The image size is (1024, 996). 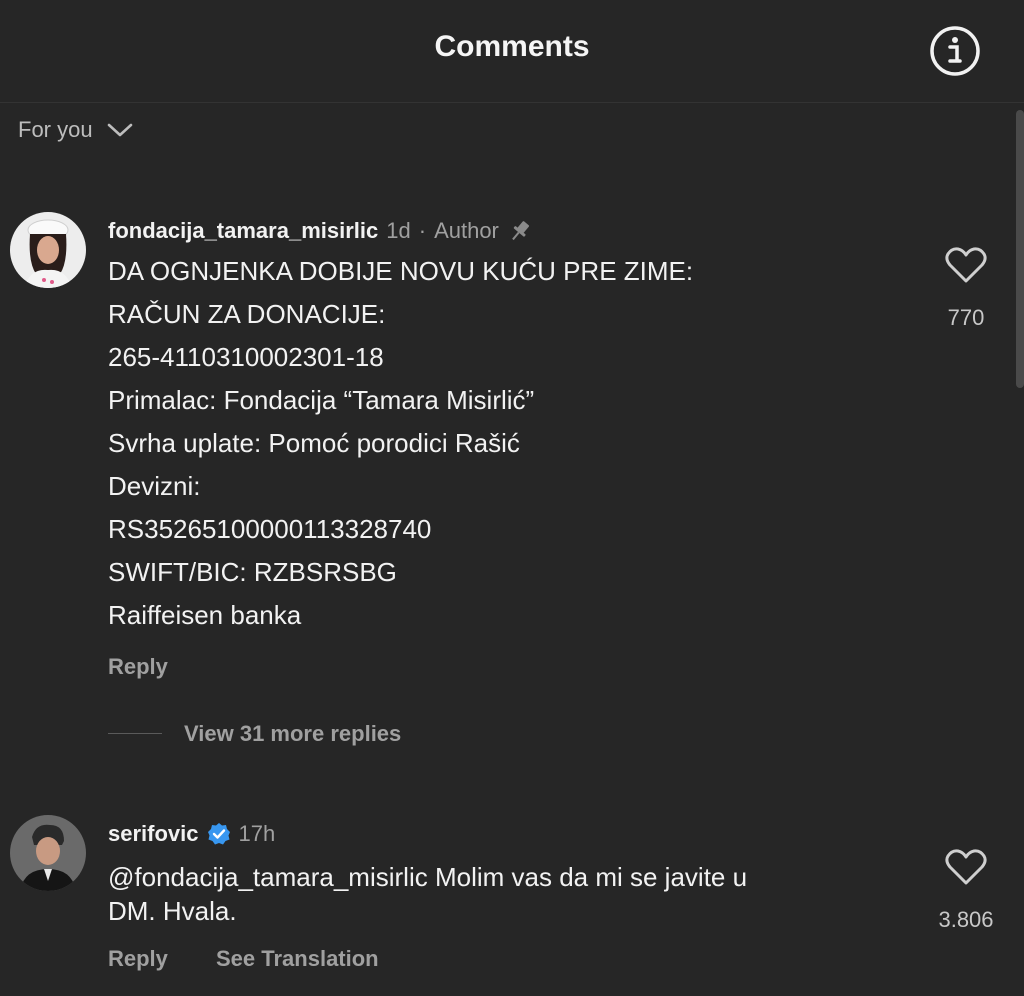 What do you see at coordinates (154, 486) in the screenshot?
I see `comment-line: Devizni:` at bounding box center [154, 486].